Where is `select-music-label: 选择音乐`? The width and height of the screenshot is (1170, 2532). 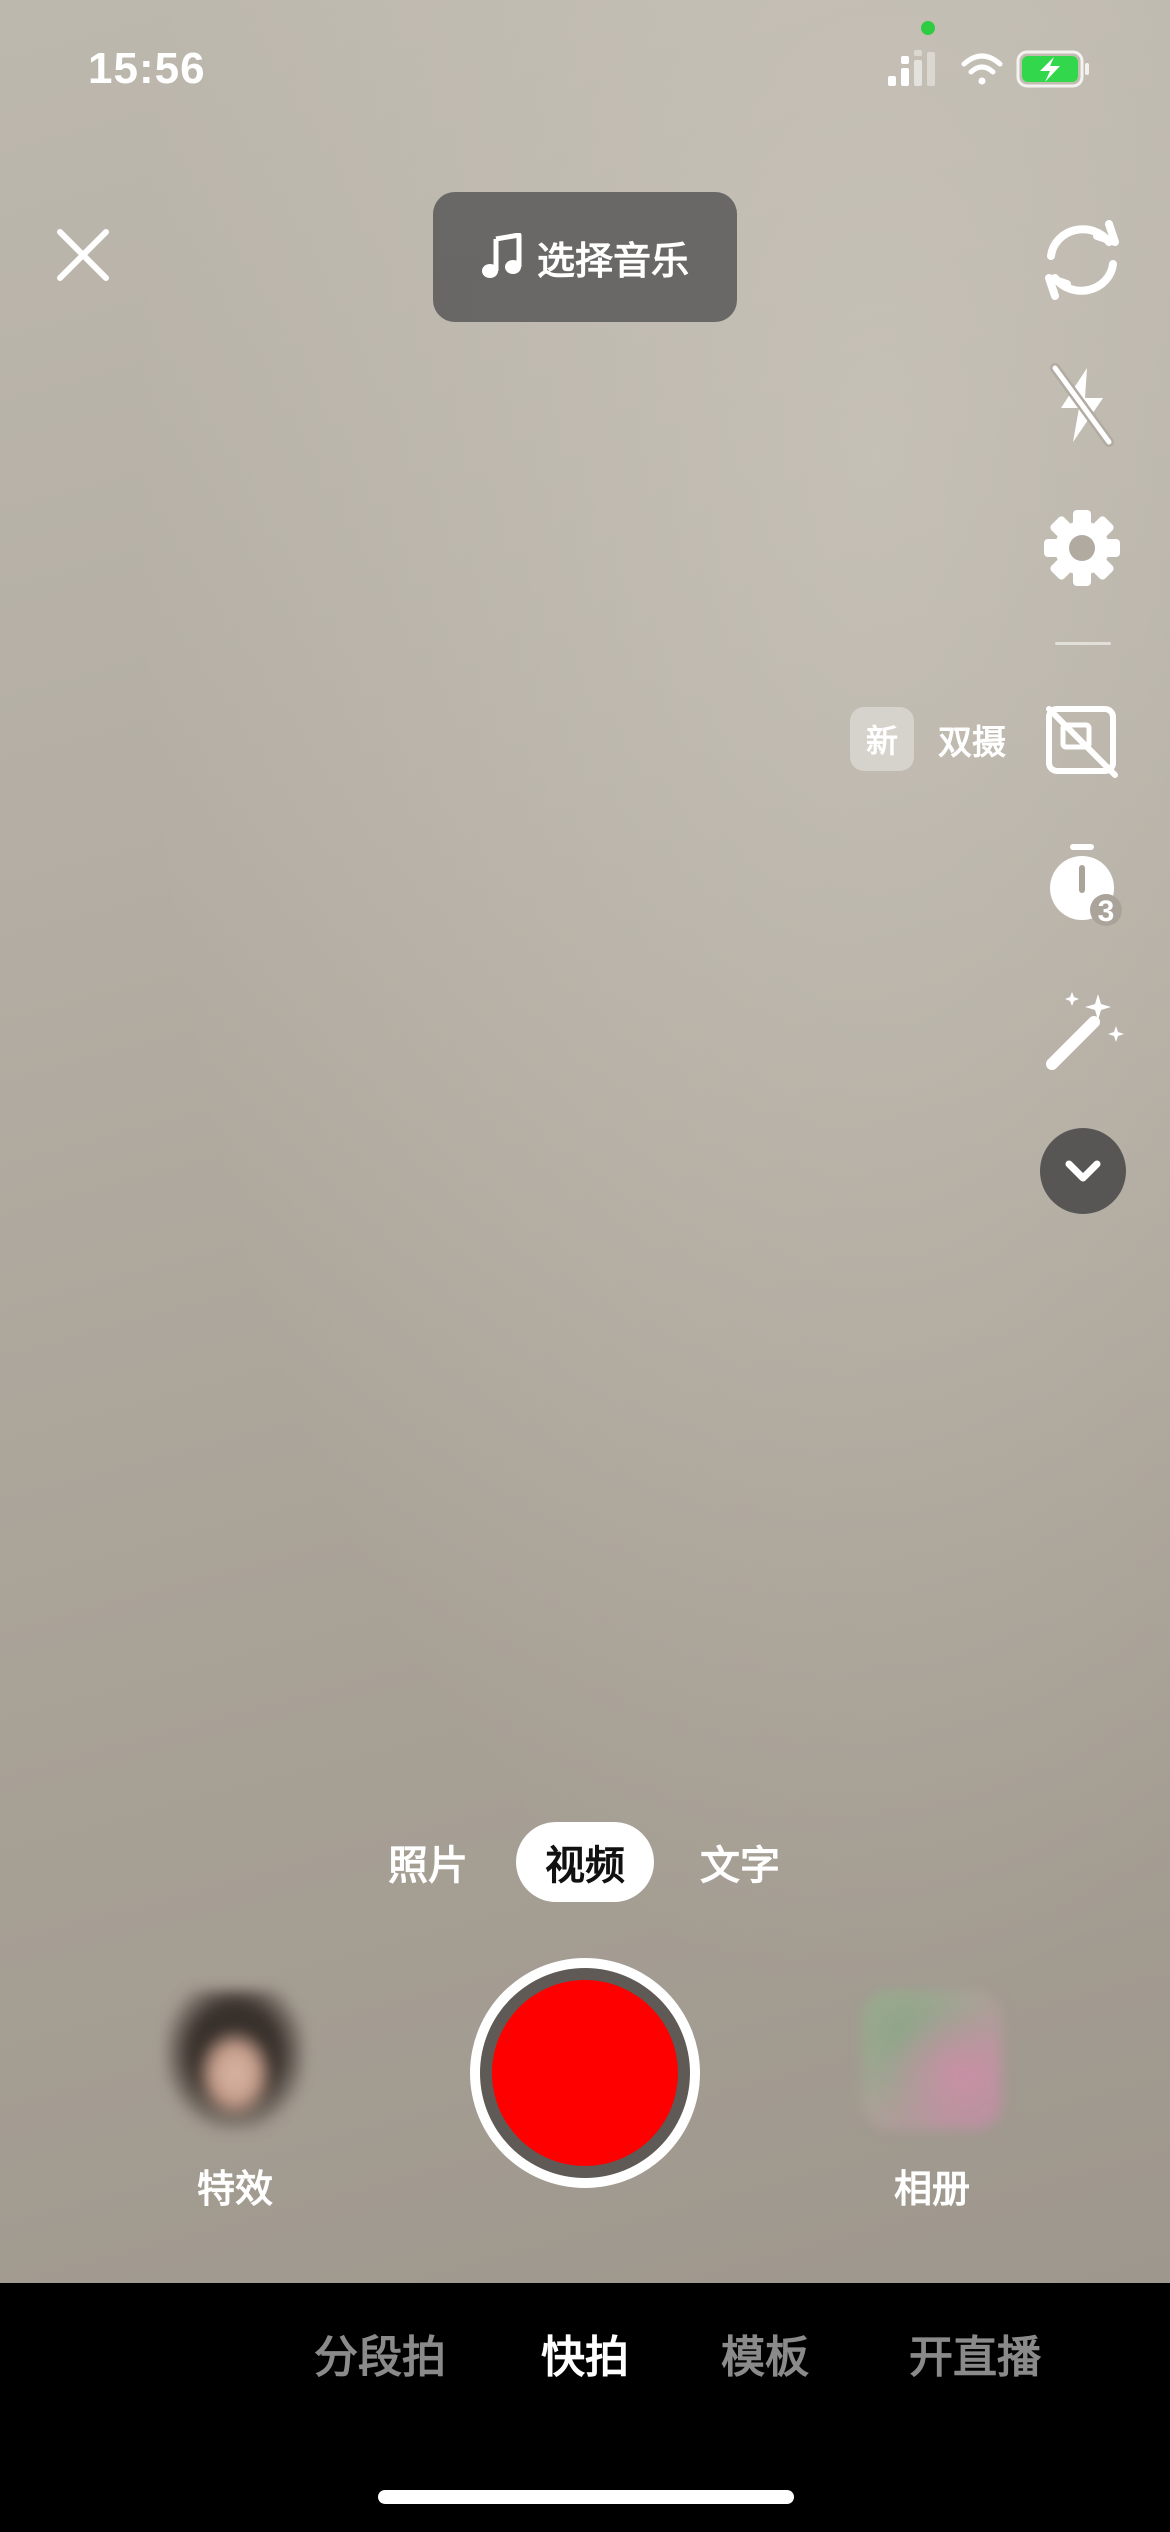 select-music-label: 选择音乐 is located at coordinates (612, 260).